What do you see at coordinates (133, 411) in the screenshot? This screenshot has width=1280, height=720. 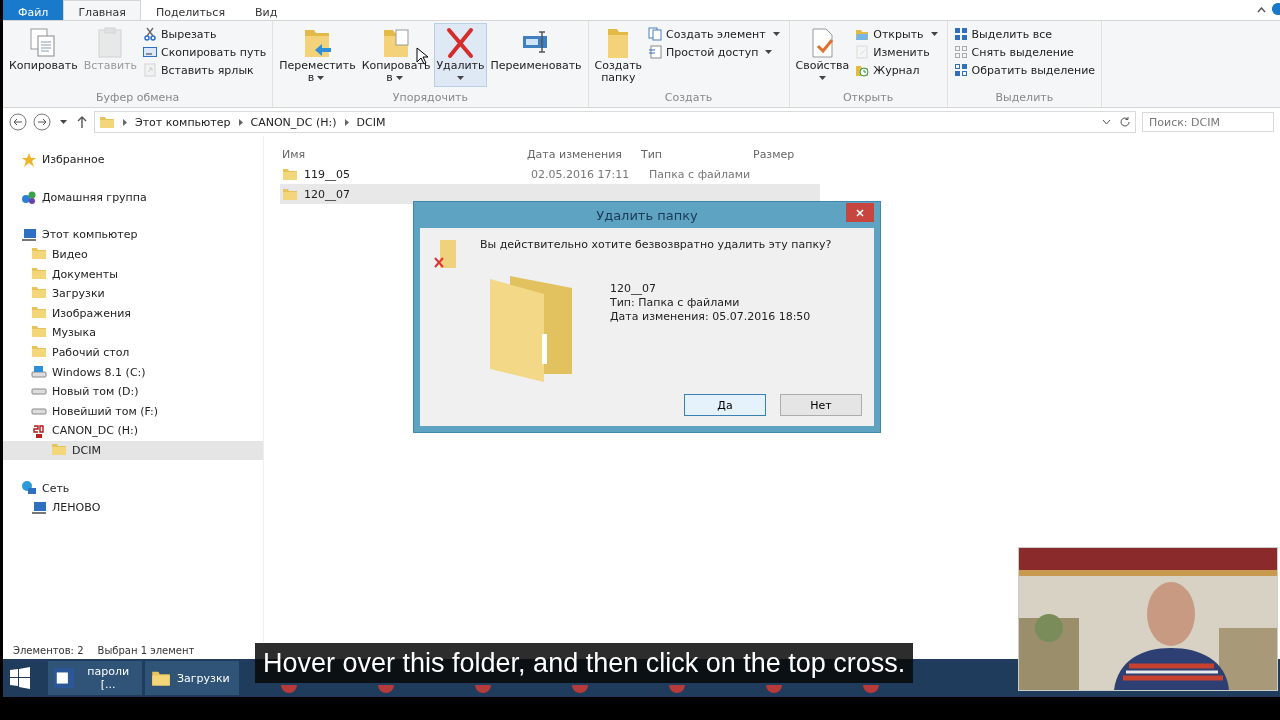 I see `sidebar-item: Новейший том (F:)` at bounding box center [133, 411].